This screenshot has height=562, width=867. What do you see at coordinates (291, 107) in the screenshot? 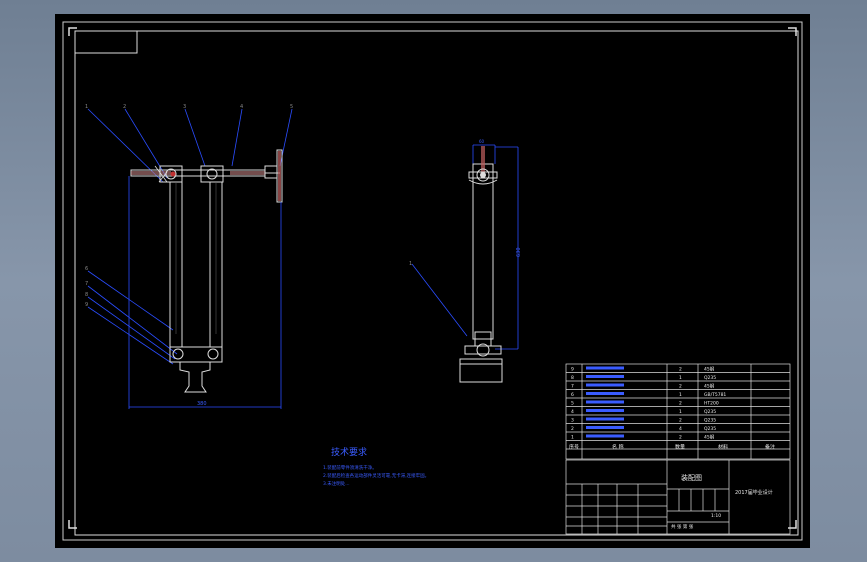
I see `svg-text: 5` at bounding box center [291, 107].